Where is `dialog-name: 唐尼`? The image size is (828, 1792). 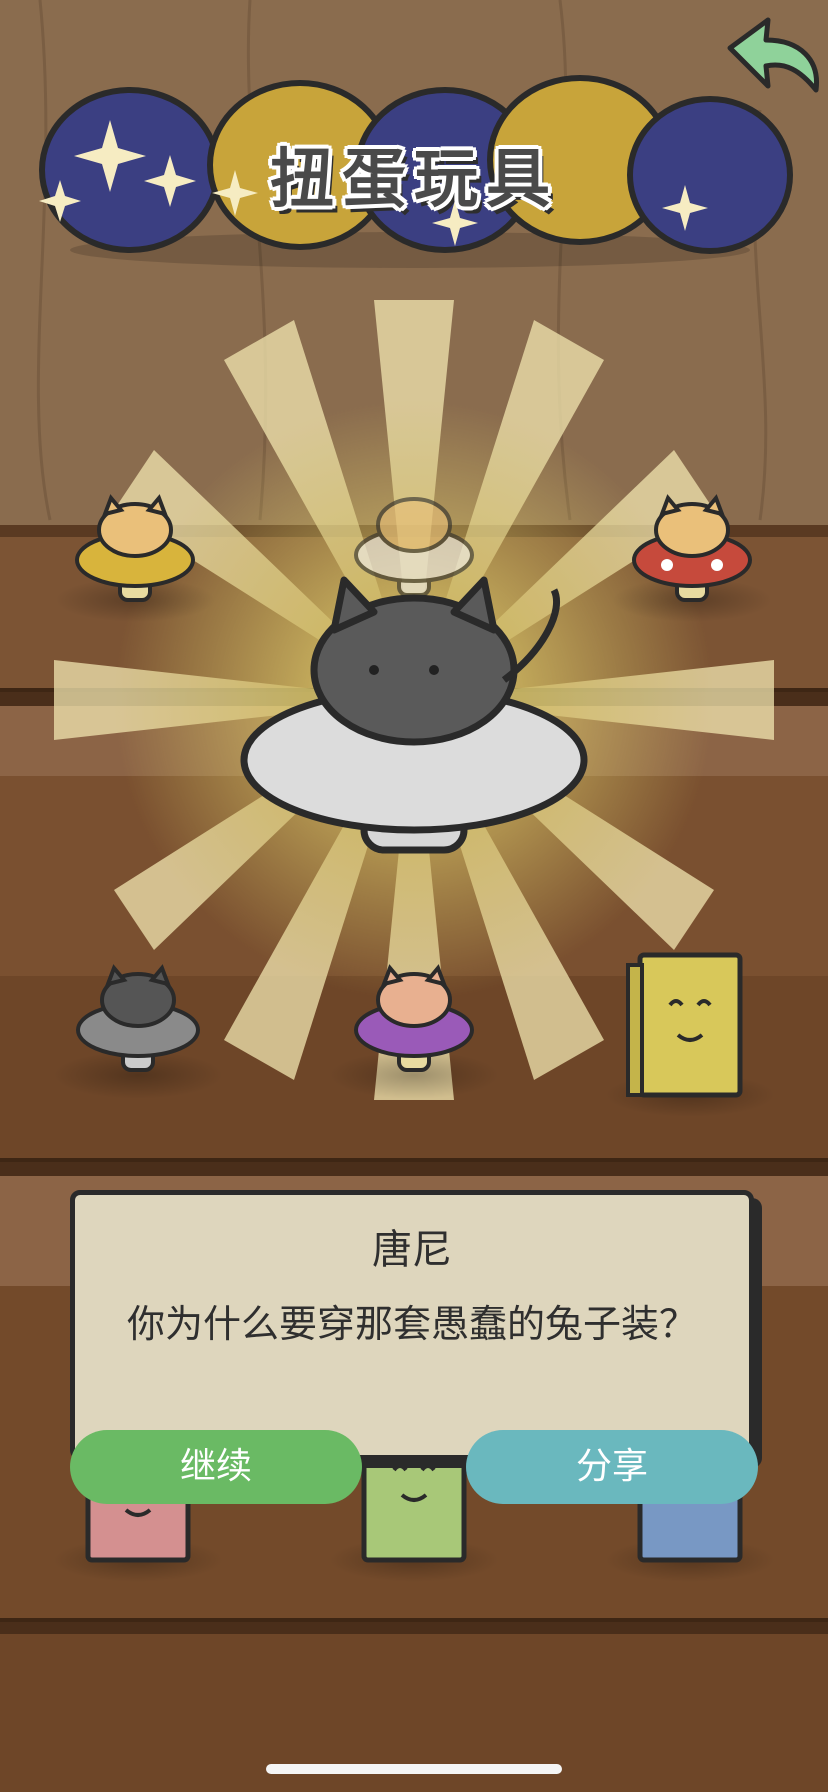 dialog-name: 唐尼 is located at coordinates (412, 1250).